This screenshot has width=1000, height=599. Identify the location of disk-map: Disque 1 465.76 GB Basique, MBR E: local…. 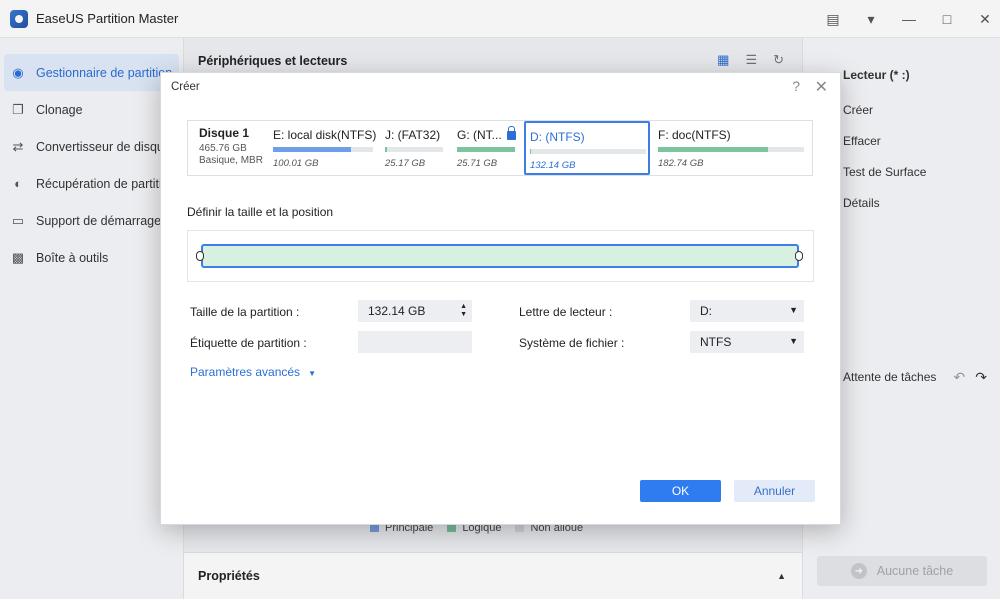
(500, 148).